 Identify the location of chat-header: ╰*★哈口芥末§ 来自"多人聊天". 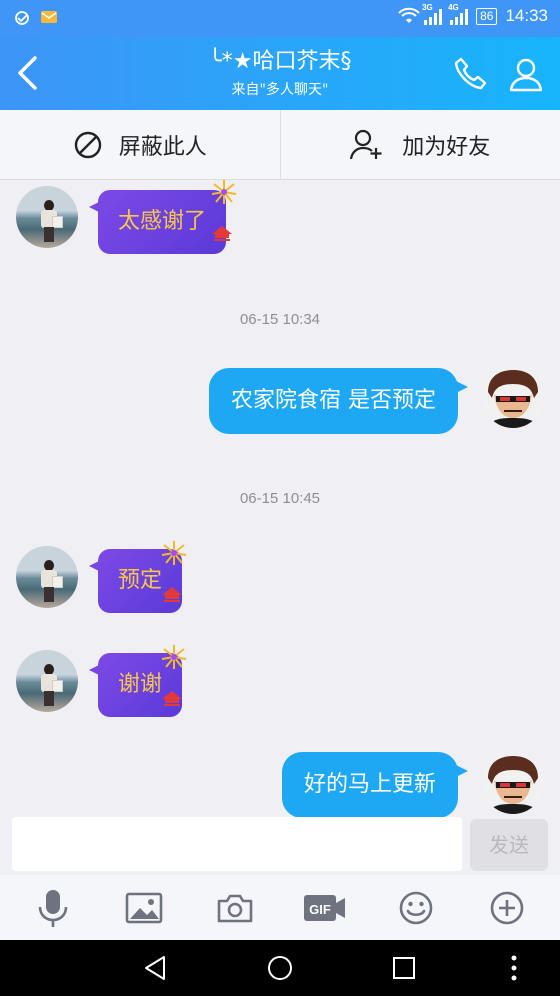
(280, 73).